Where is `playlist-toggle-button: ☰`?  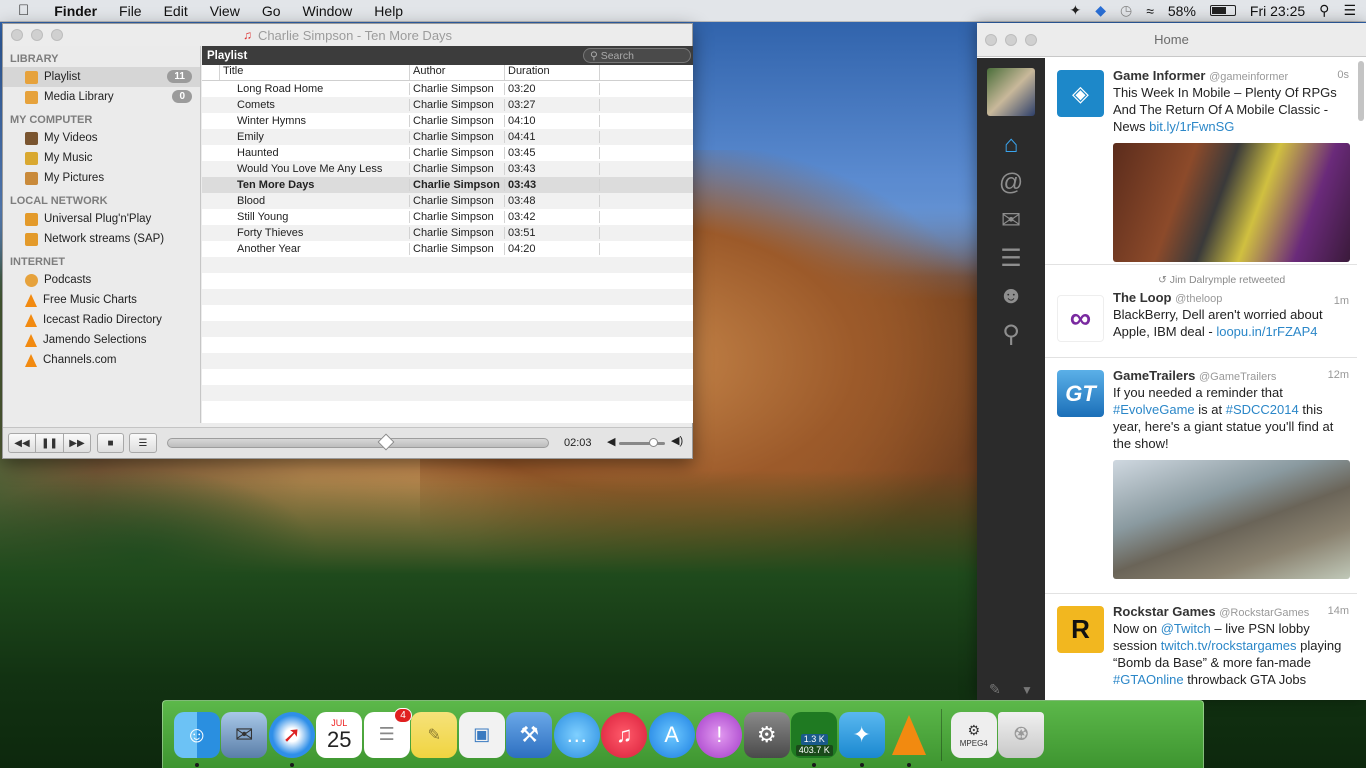
playlist-toggle-button: ☰ is located at coordinates (143, 443).